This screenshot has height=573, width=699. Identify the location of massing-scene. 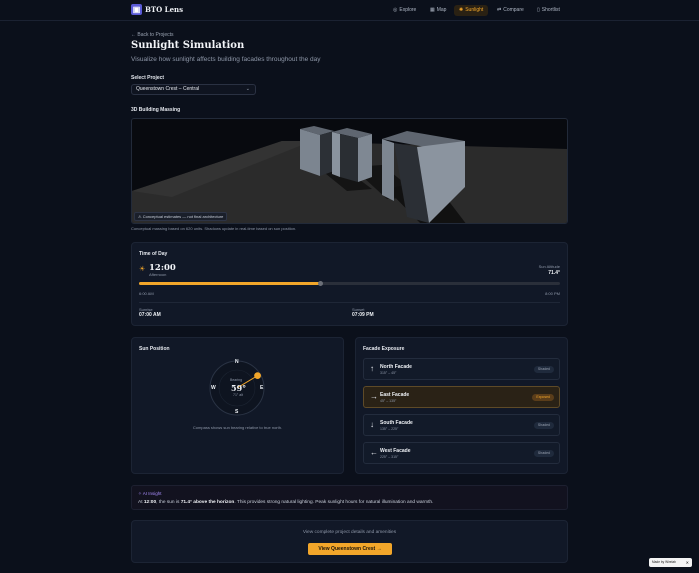
(349, 174).